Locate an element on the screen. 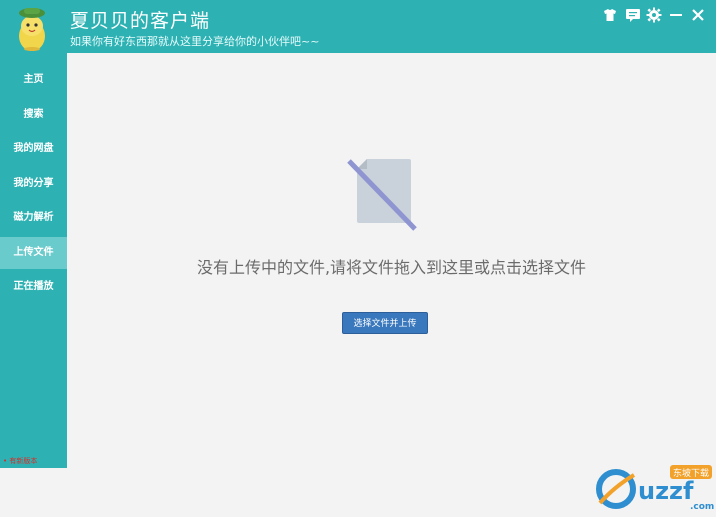  watermark-suffix: .com is located at coordinates (702, 507).